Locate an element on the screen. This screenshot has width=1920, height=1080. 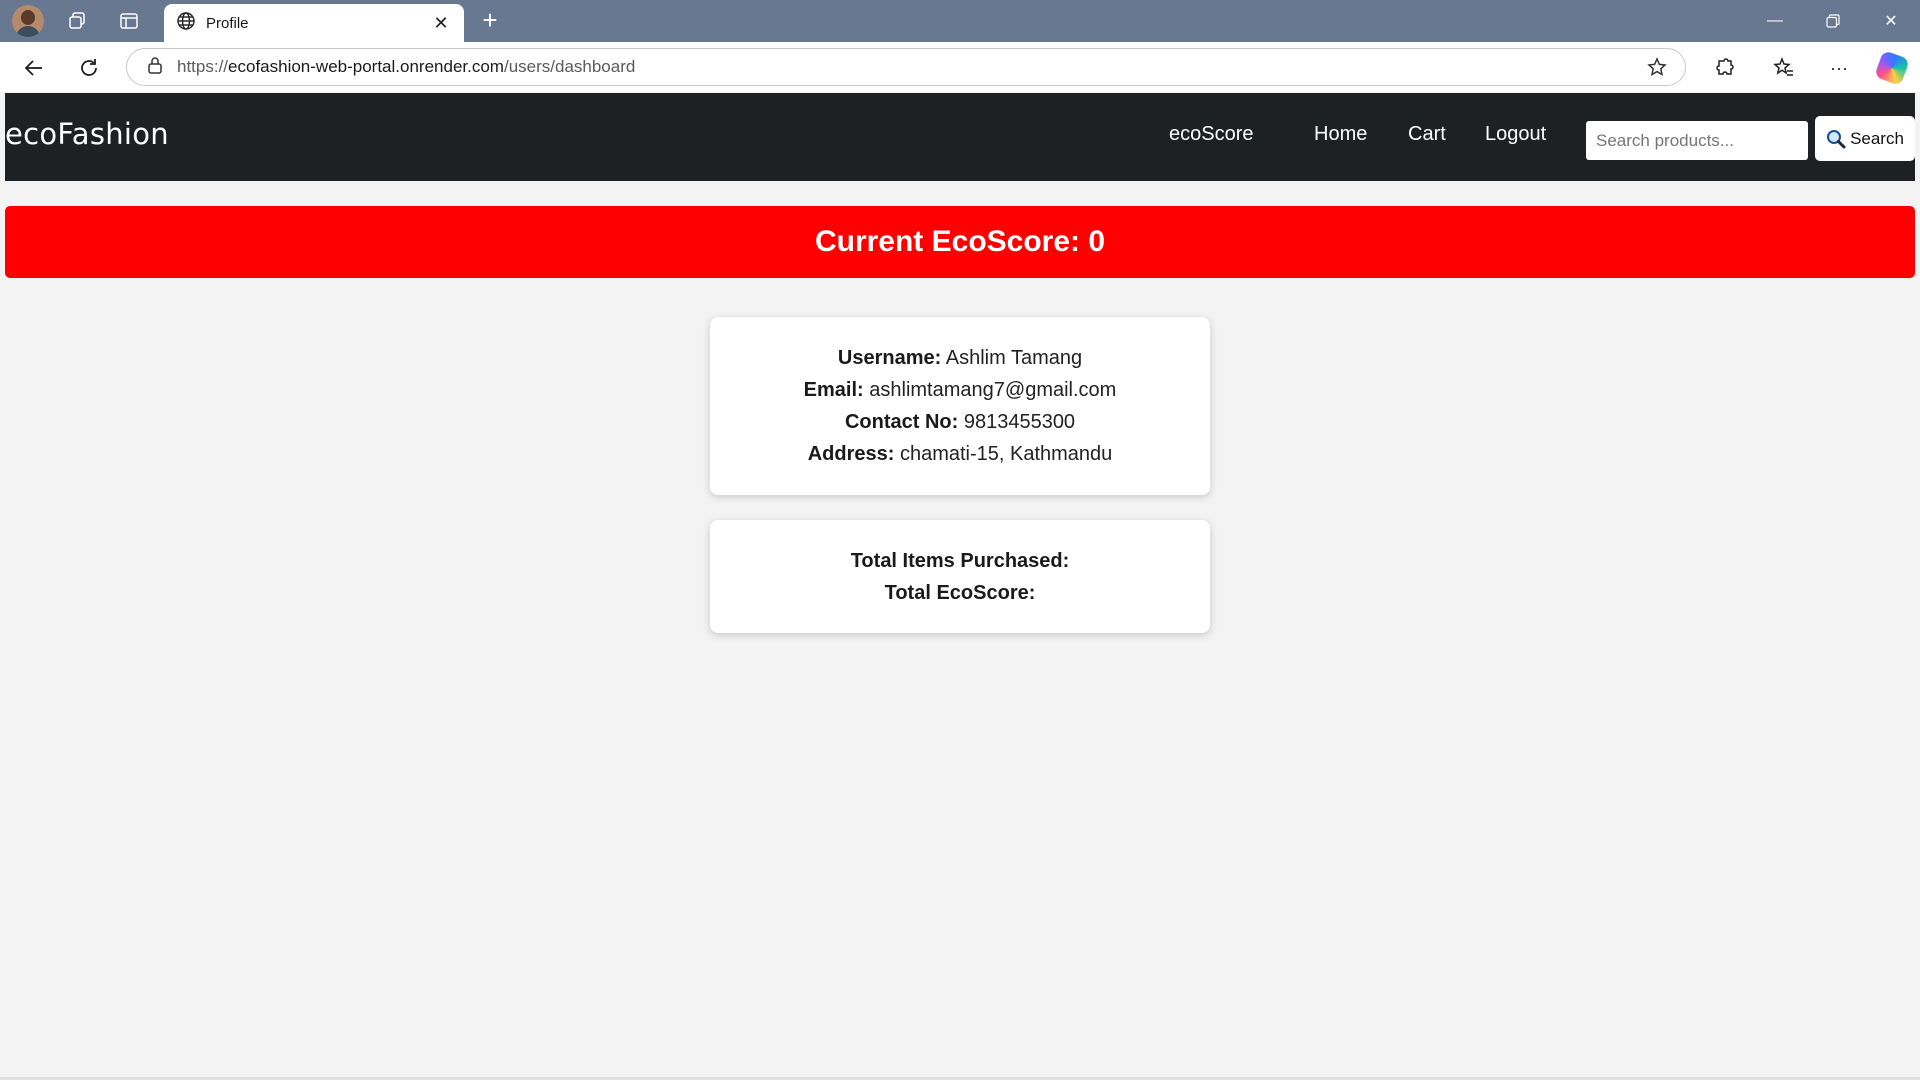
email-value: ashlimtamang7@gmail.com is located at coordinates (993, 390).